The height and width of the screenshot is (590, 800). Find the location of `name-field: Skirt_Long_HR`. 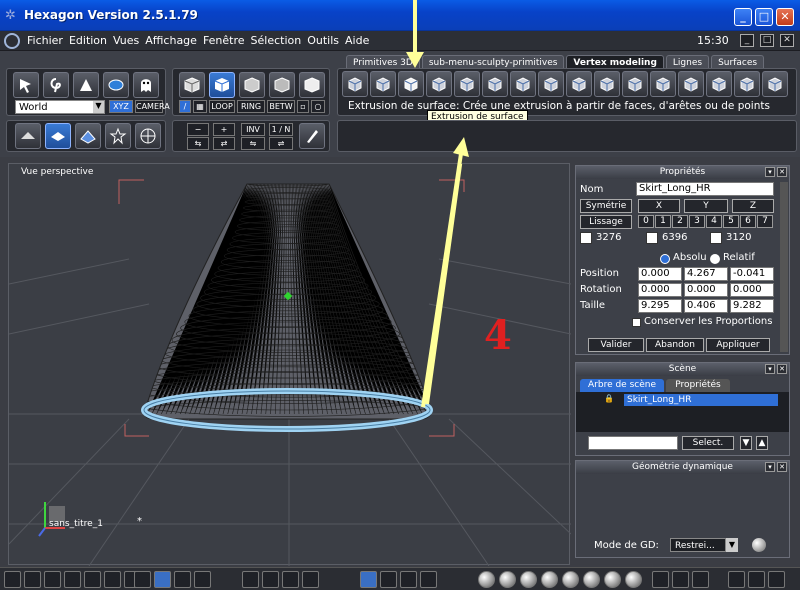

name-field: Skirt_Long_HR is located at coordinates (705, 189).